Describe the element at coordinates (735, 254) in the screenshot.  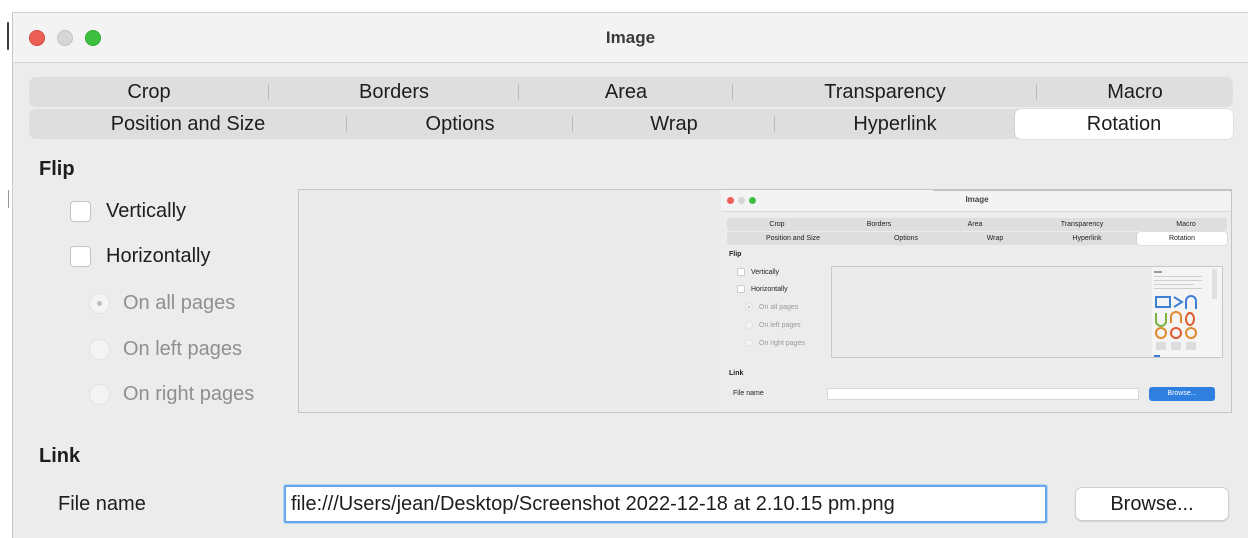
I see `thumbnail-flip-title: Flip` at that location.